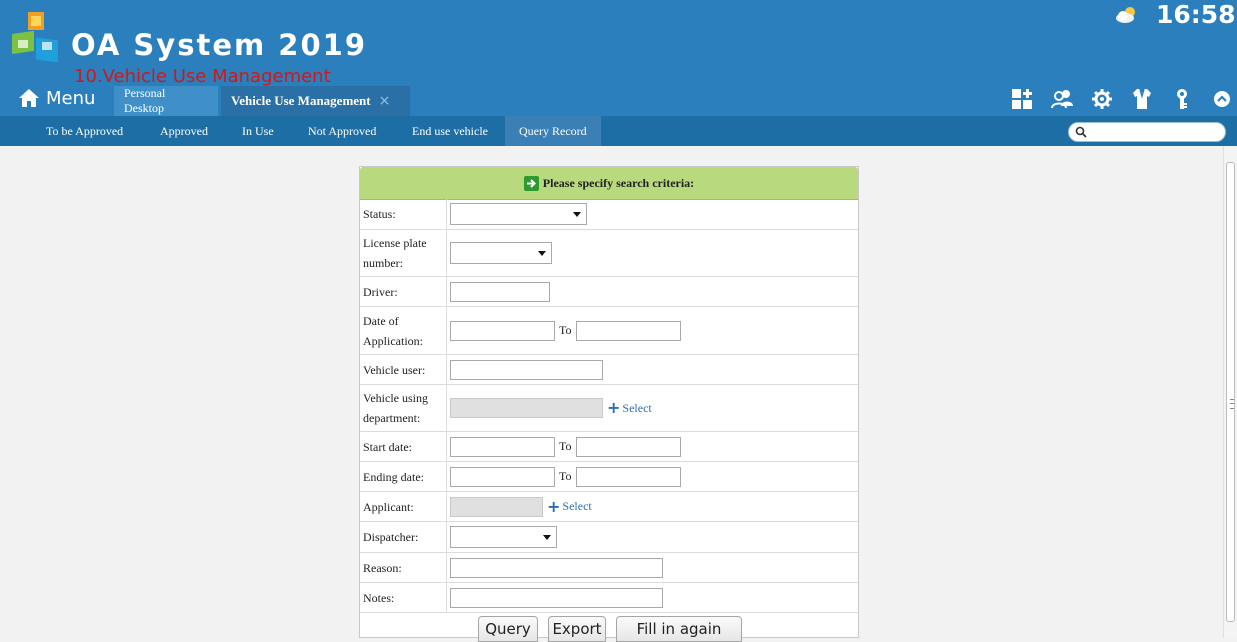 The height and width of the screenshot is (642, 1237). I want to click on row-driver: Driver:, so click(609, 292).